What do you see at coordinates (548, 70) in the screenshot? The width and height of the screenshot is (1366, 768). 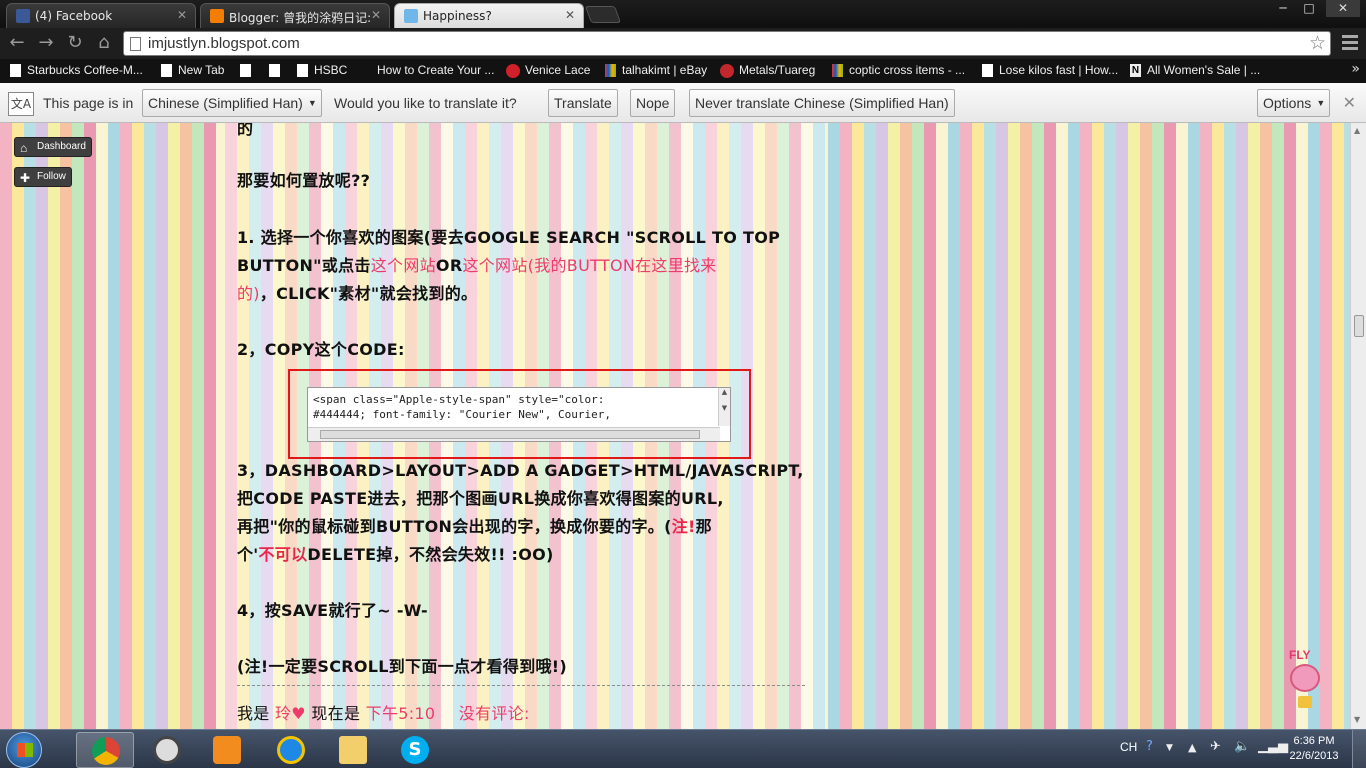 I see `bookmark-venice-lace: Venice Lace` at bounding box center [548, 70].